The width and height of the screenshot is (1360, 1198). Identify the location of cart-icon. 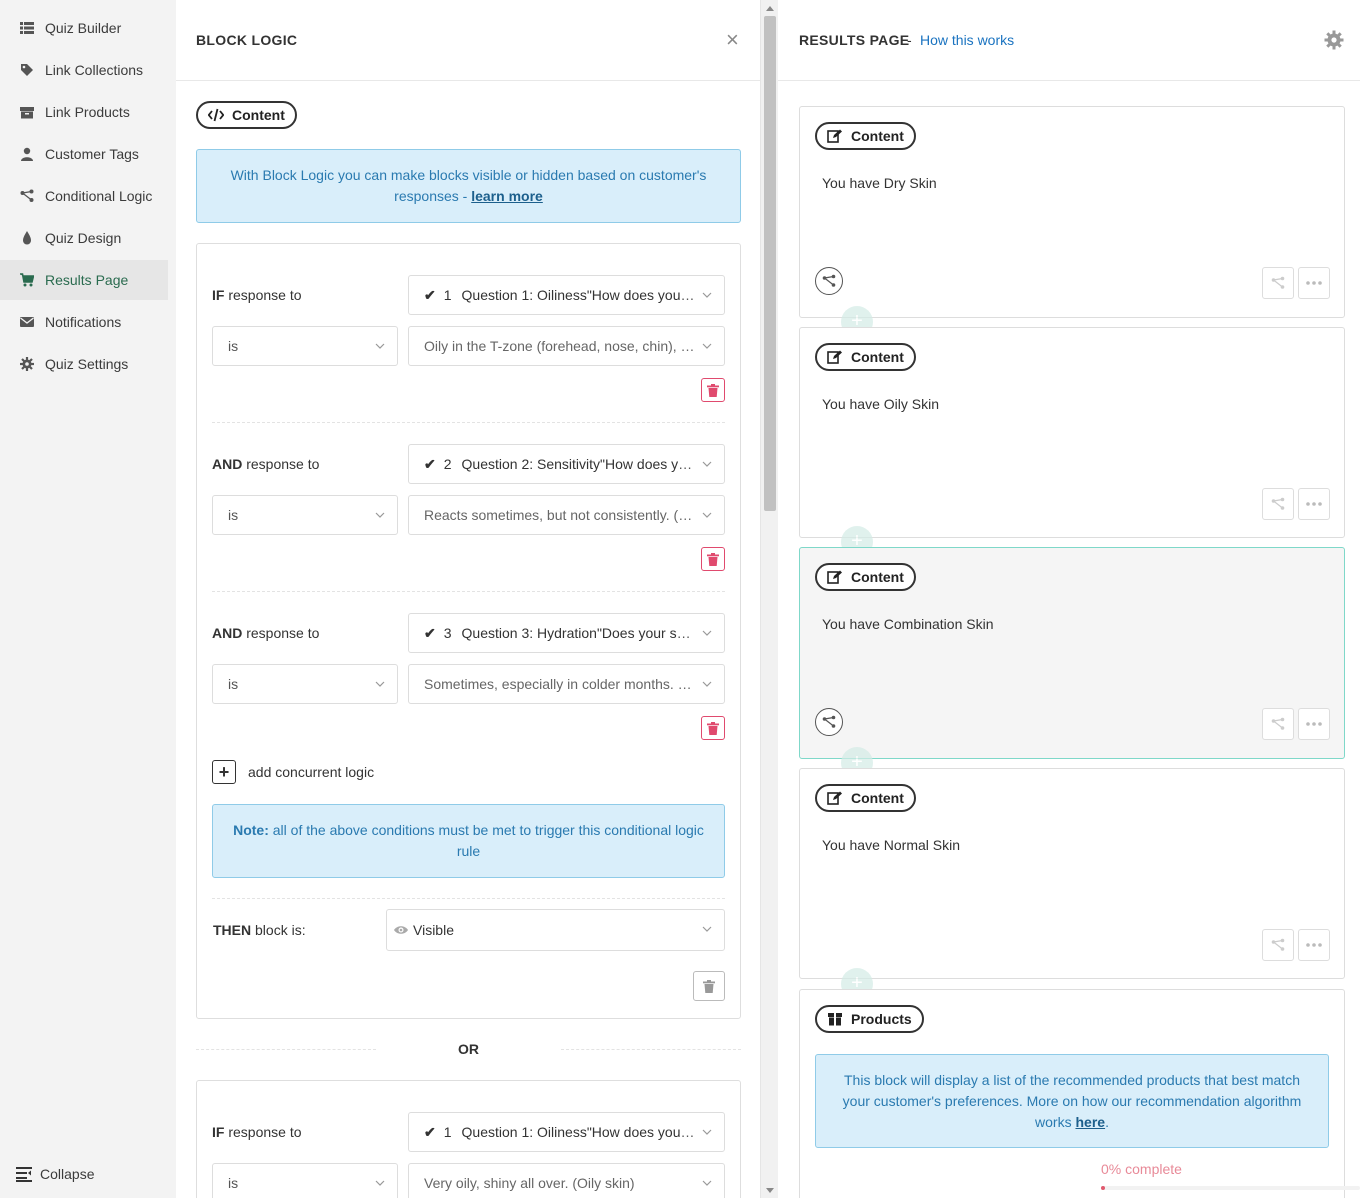
(27, 280).